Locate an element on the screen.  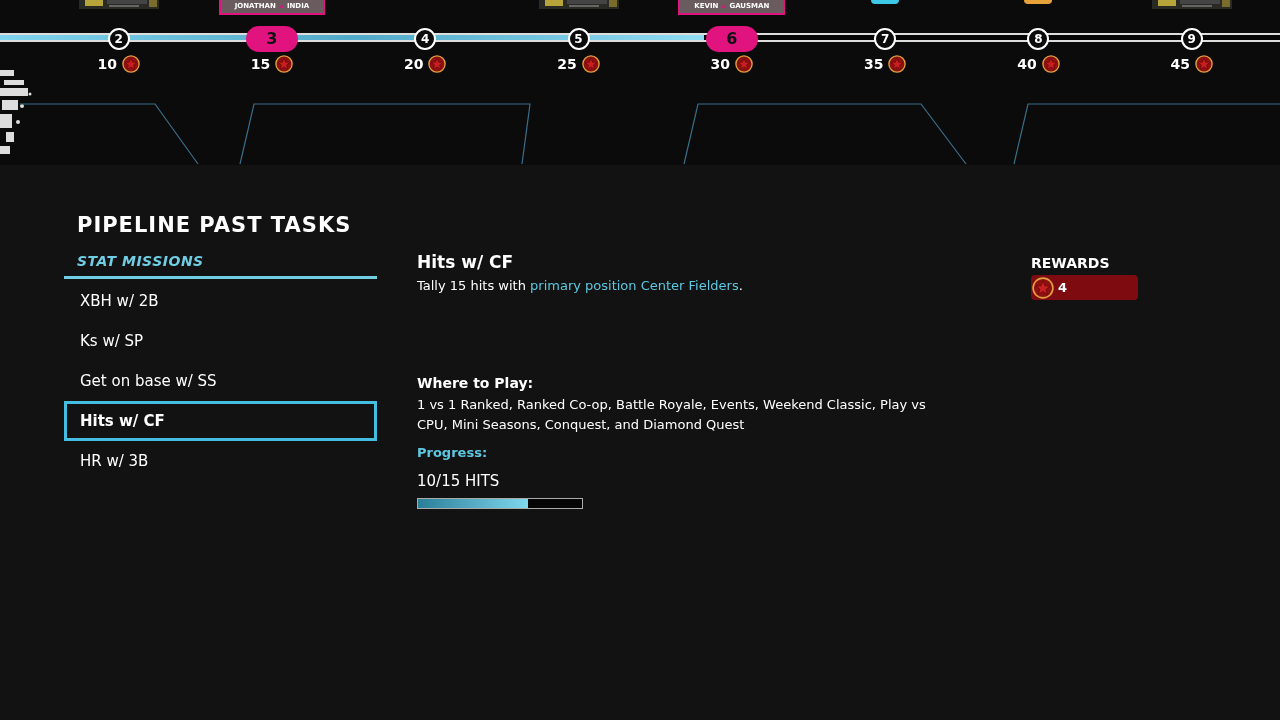
level-node: 7 is located at coordinates (885, 38).